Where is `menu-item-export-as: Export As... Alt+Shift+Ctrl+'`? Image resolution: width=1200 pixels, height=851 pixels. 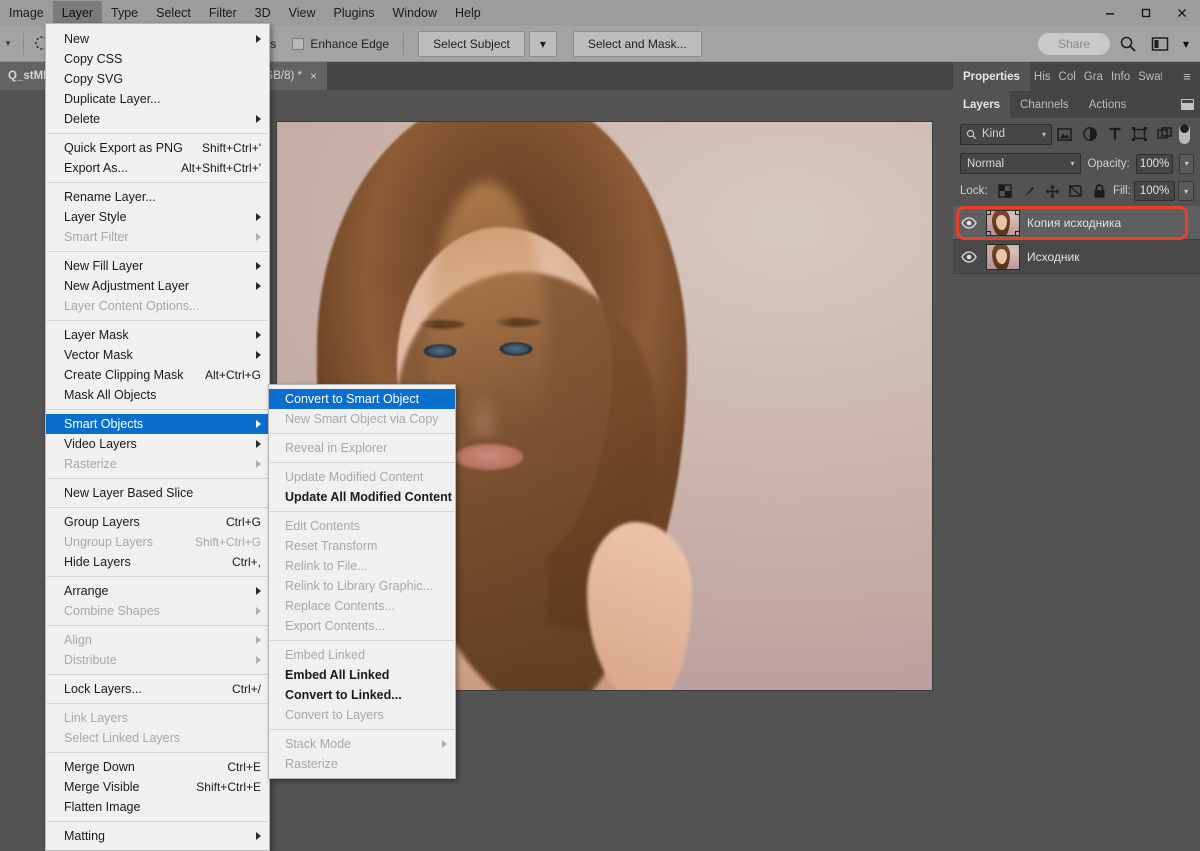 menu-item-export-as: Export As... Alt+Shift+Ctrl+' is located at coordinates (157, 168).